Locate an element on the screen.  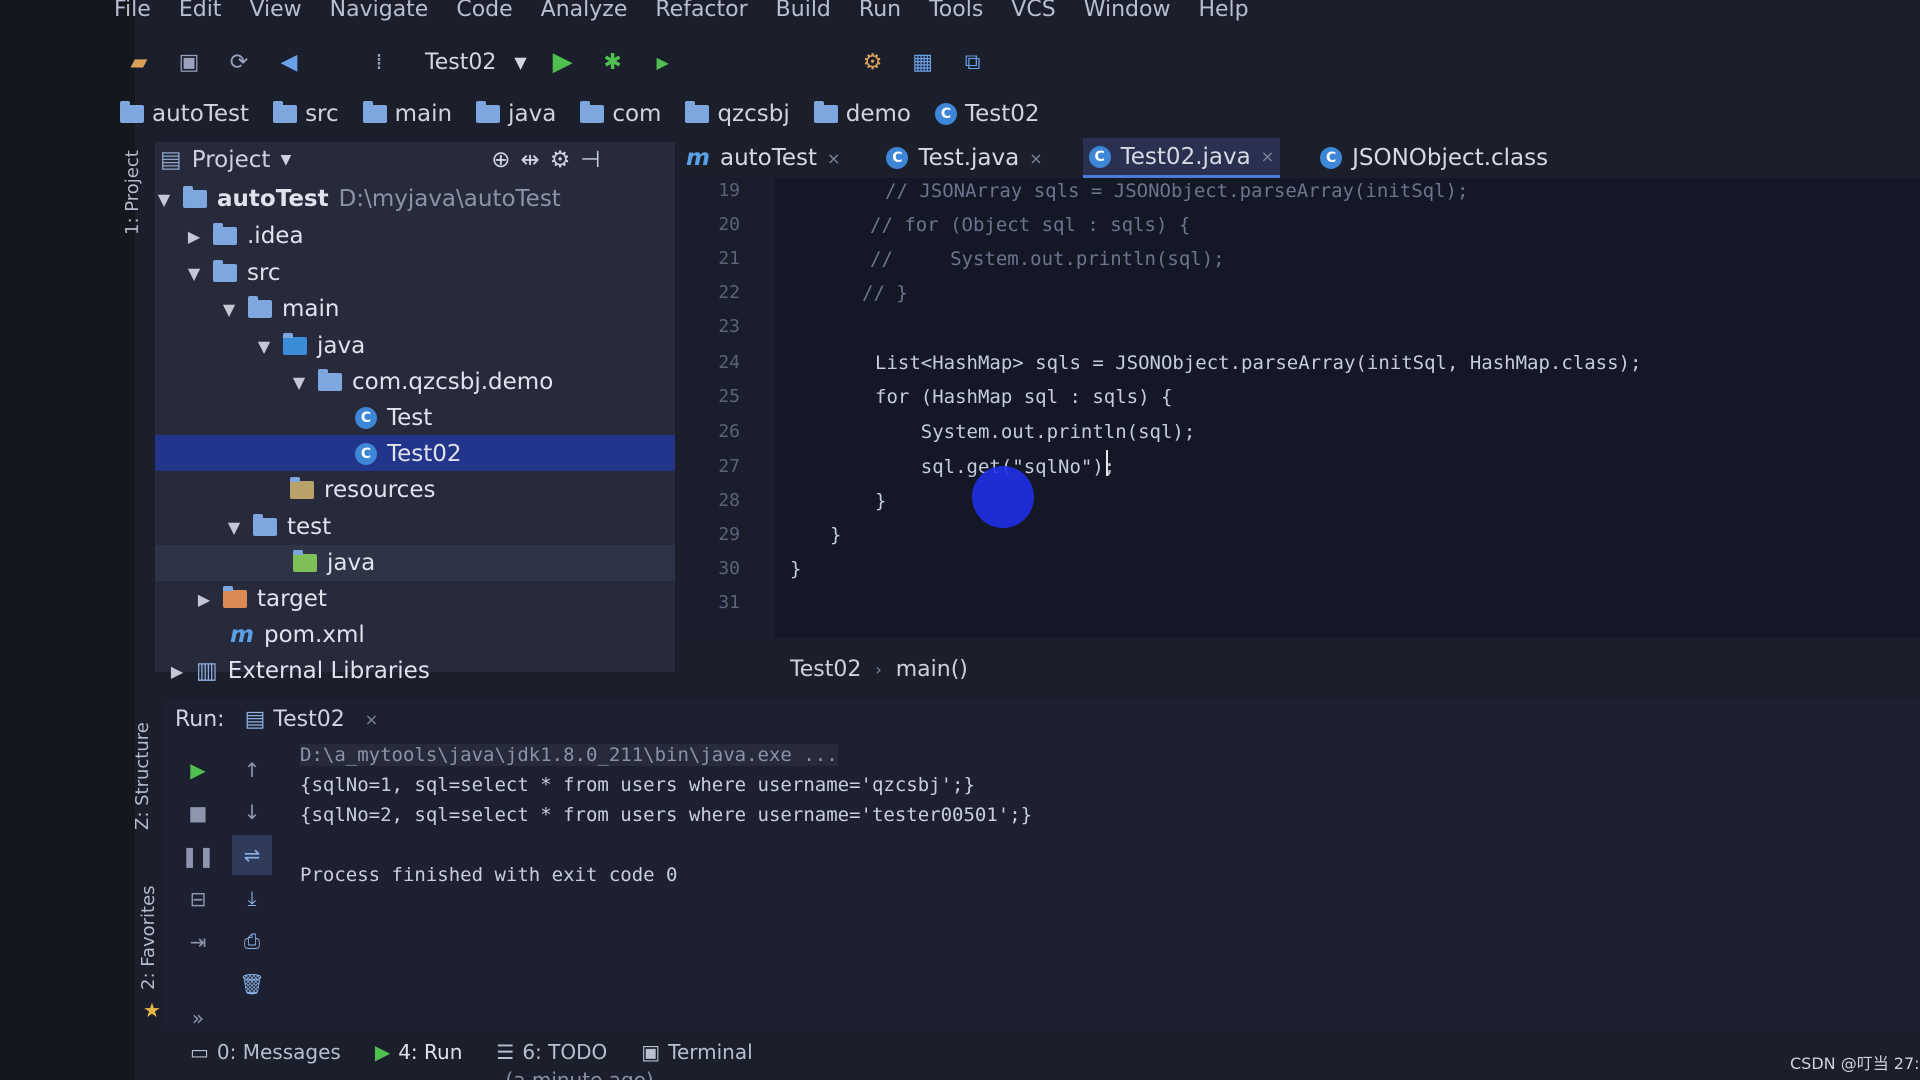
nav-main: main is located at coordinates (407, 114).